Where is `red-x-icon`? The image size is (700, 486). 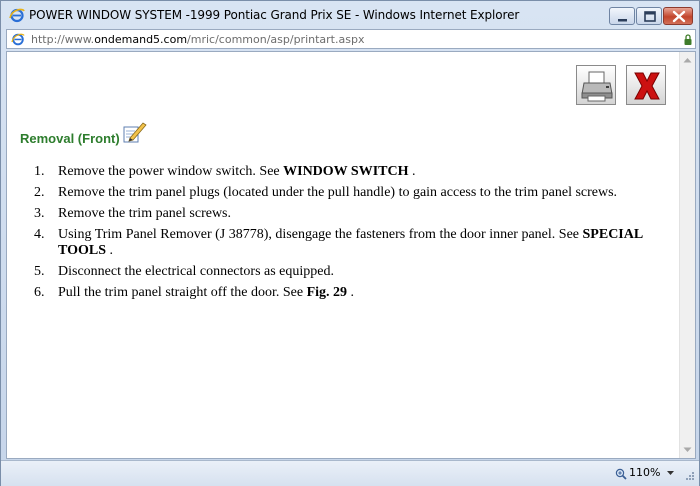 red-x-icon is located at coordinates (647, 86).